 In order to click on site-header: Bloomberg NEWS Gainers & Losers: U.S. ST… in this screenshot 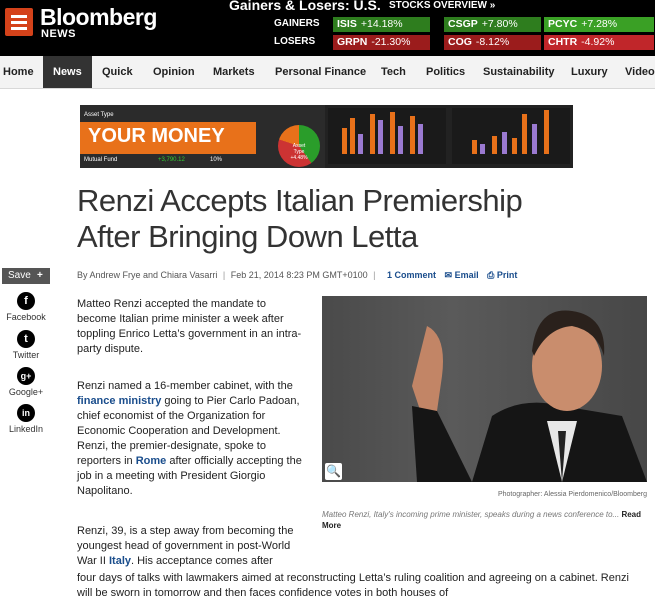, I will do `click(327, 28)`.